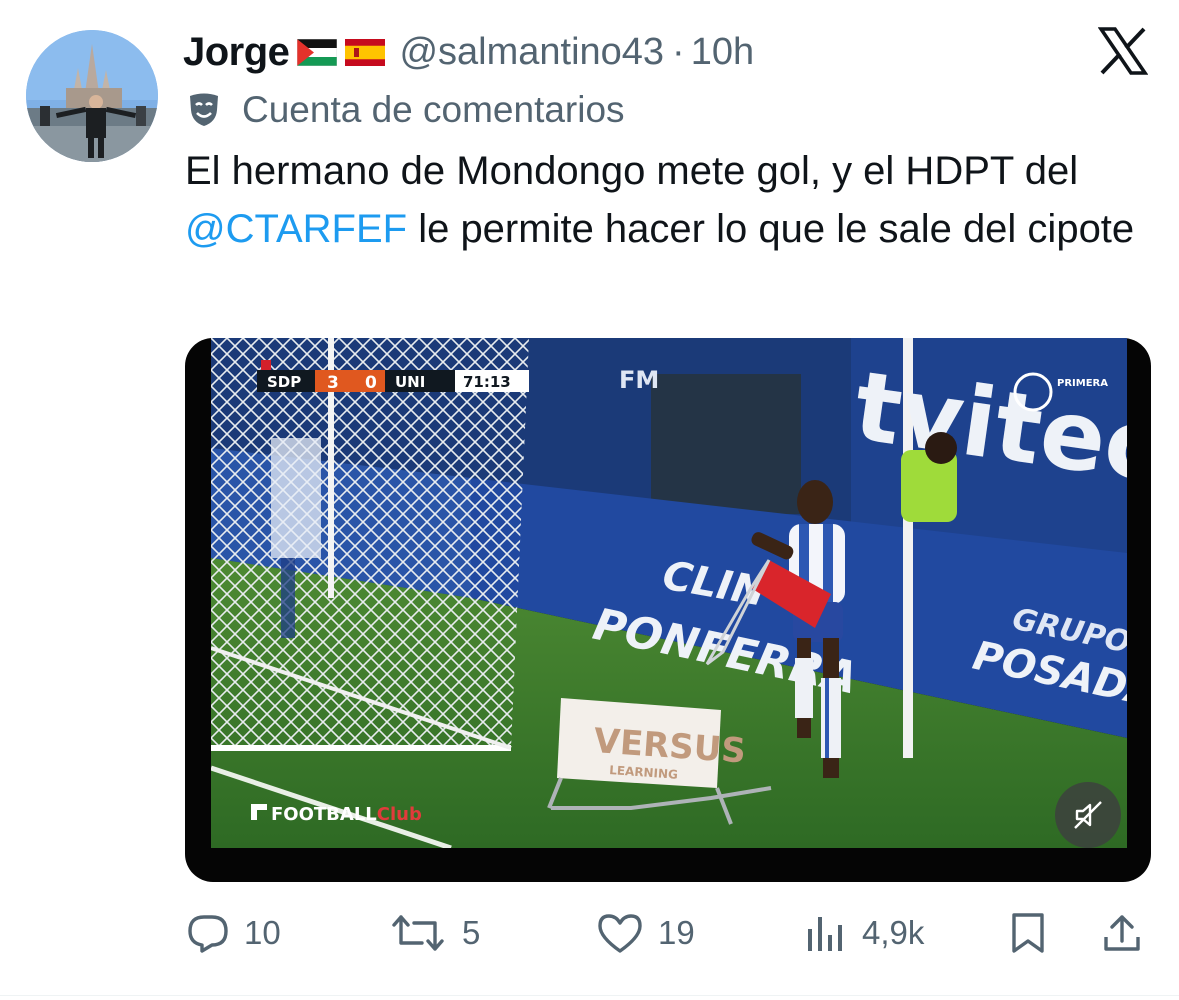 The height and width of the screenshot is (1000, 1179). I want to click on theater-mask-icon, so click(204, 110).